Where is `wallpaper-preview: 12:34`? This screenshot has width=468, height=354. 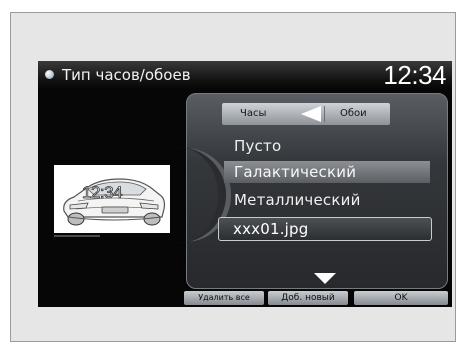
wallpaper-preview: 12:34 is located at coordinates (112, 199).